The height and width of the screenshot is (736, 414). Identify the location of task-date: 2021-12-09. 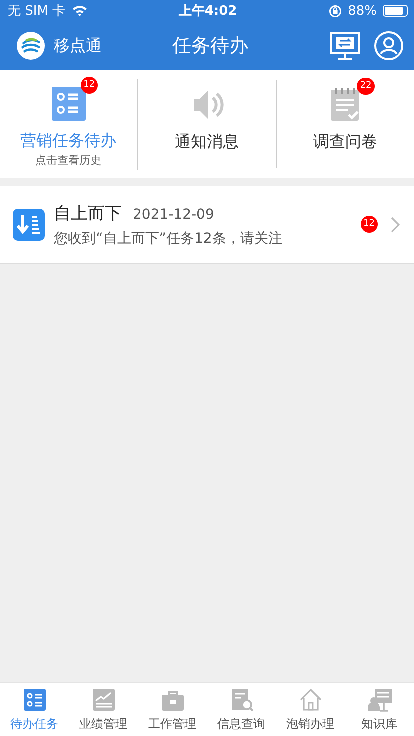
(173, 214).